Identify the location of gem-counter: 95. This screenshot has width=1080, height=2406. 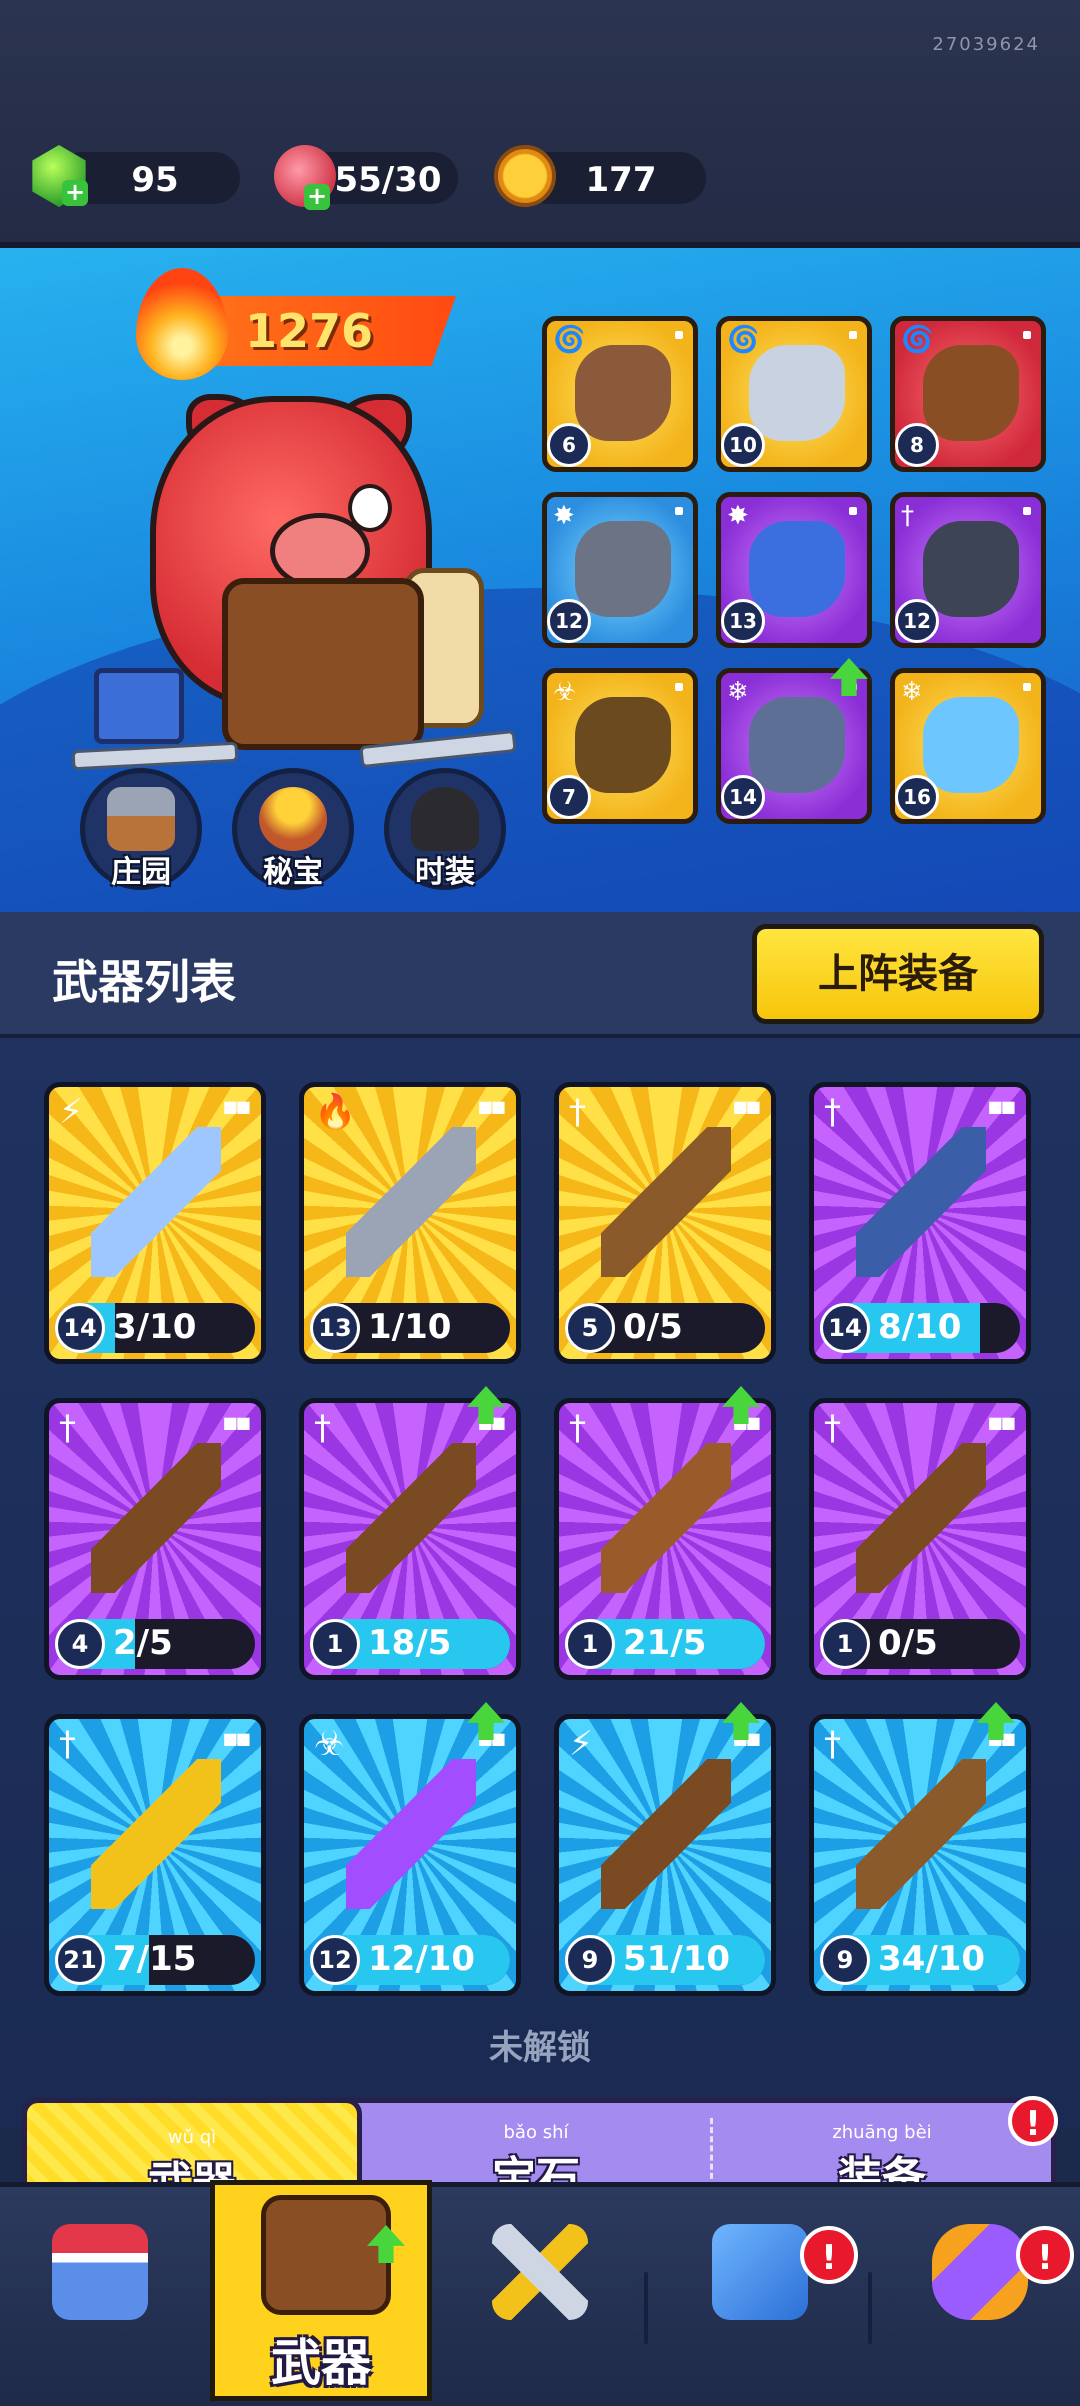
(155, 178).